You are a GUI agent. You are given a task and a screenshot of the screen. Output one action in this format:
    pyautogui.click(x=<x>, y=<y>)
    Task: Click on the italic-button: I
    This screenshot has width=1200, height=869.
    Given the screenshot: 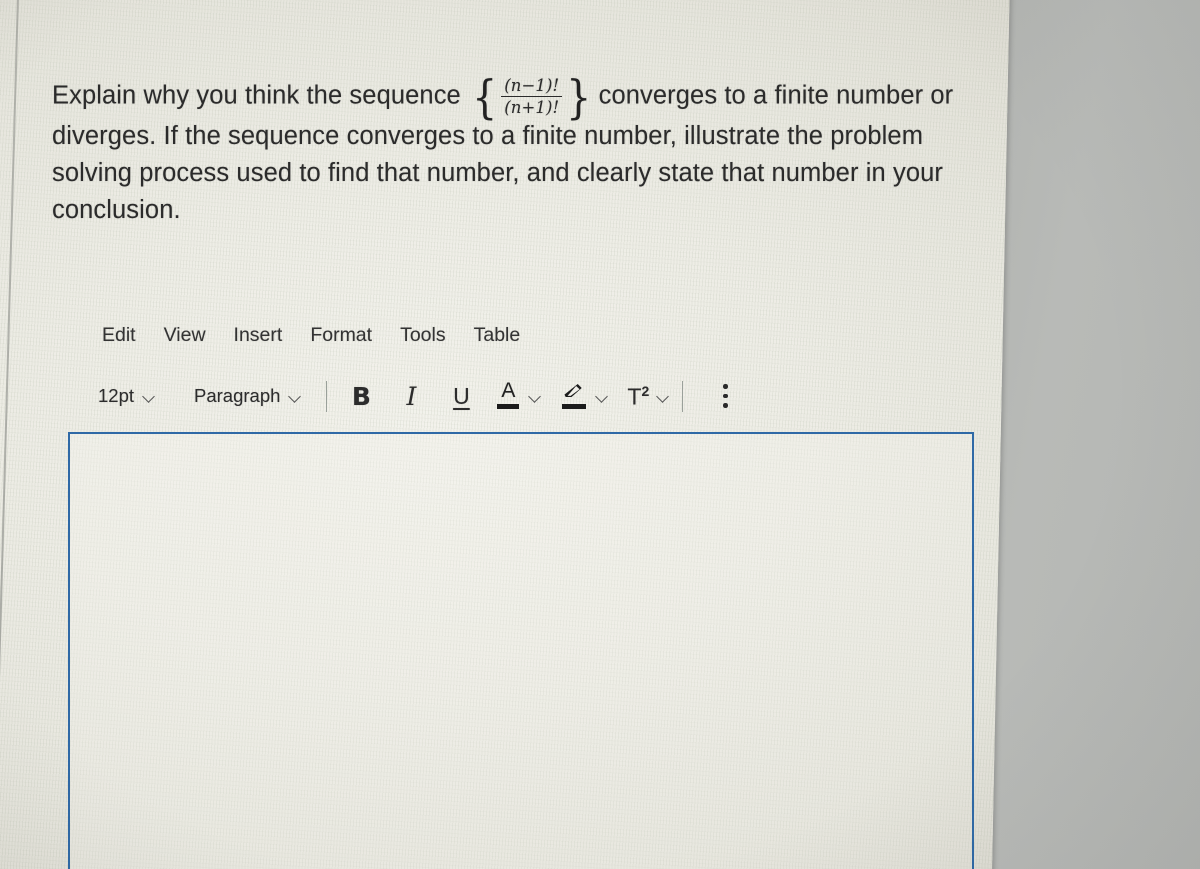 What is the action you would take?
    pyautogui.click(x=411, y=396)
    